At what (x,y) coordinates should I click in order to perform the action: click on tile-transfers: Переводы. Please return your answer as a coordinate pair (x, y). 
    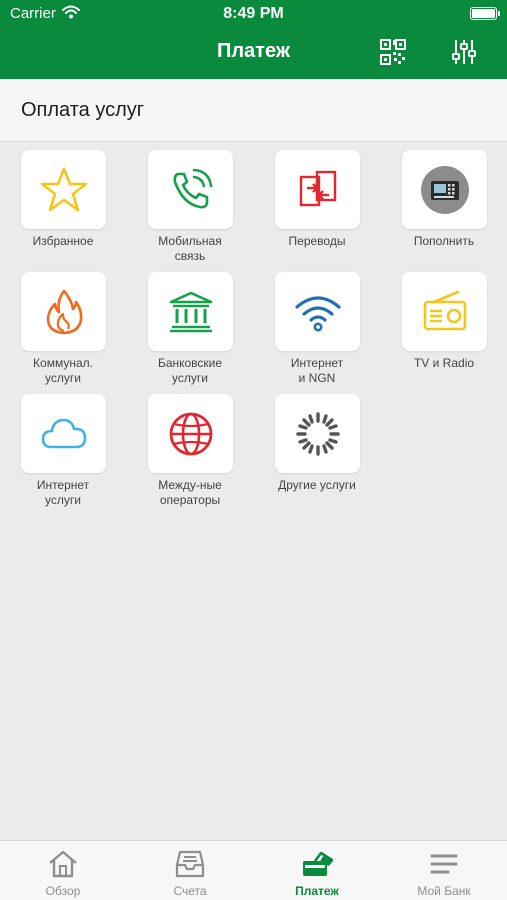
    Looking at the image, I should click on (317, 202).